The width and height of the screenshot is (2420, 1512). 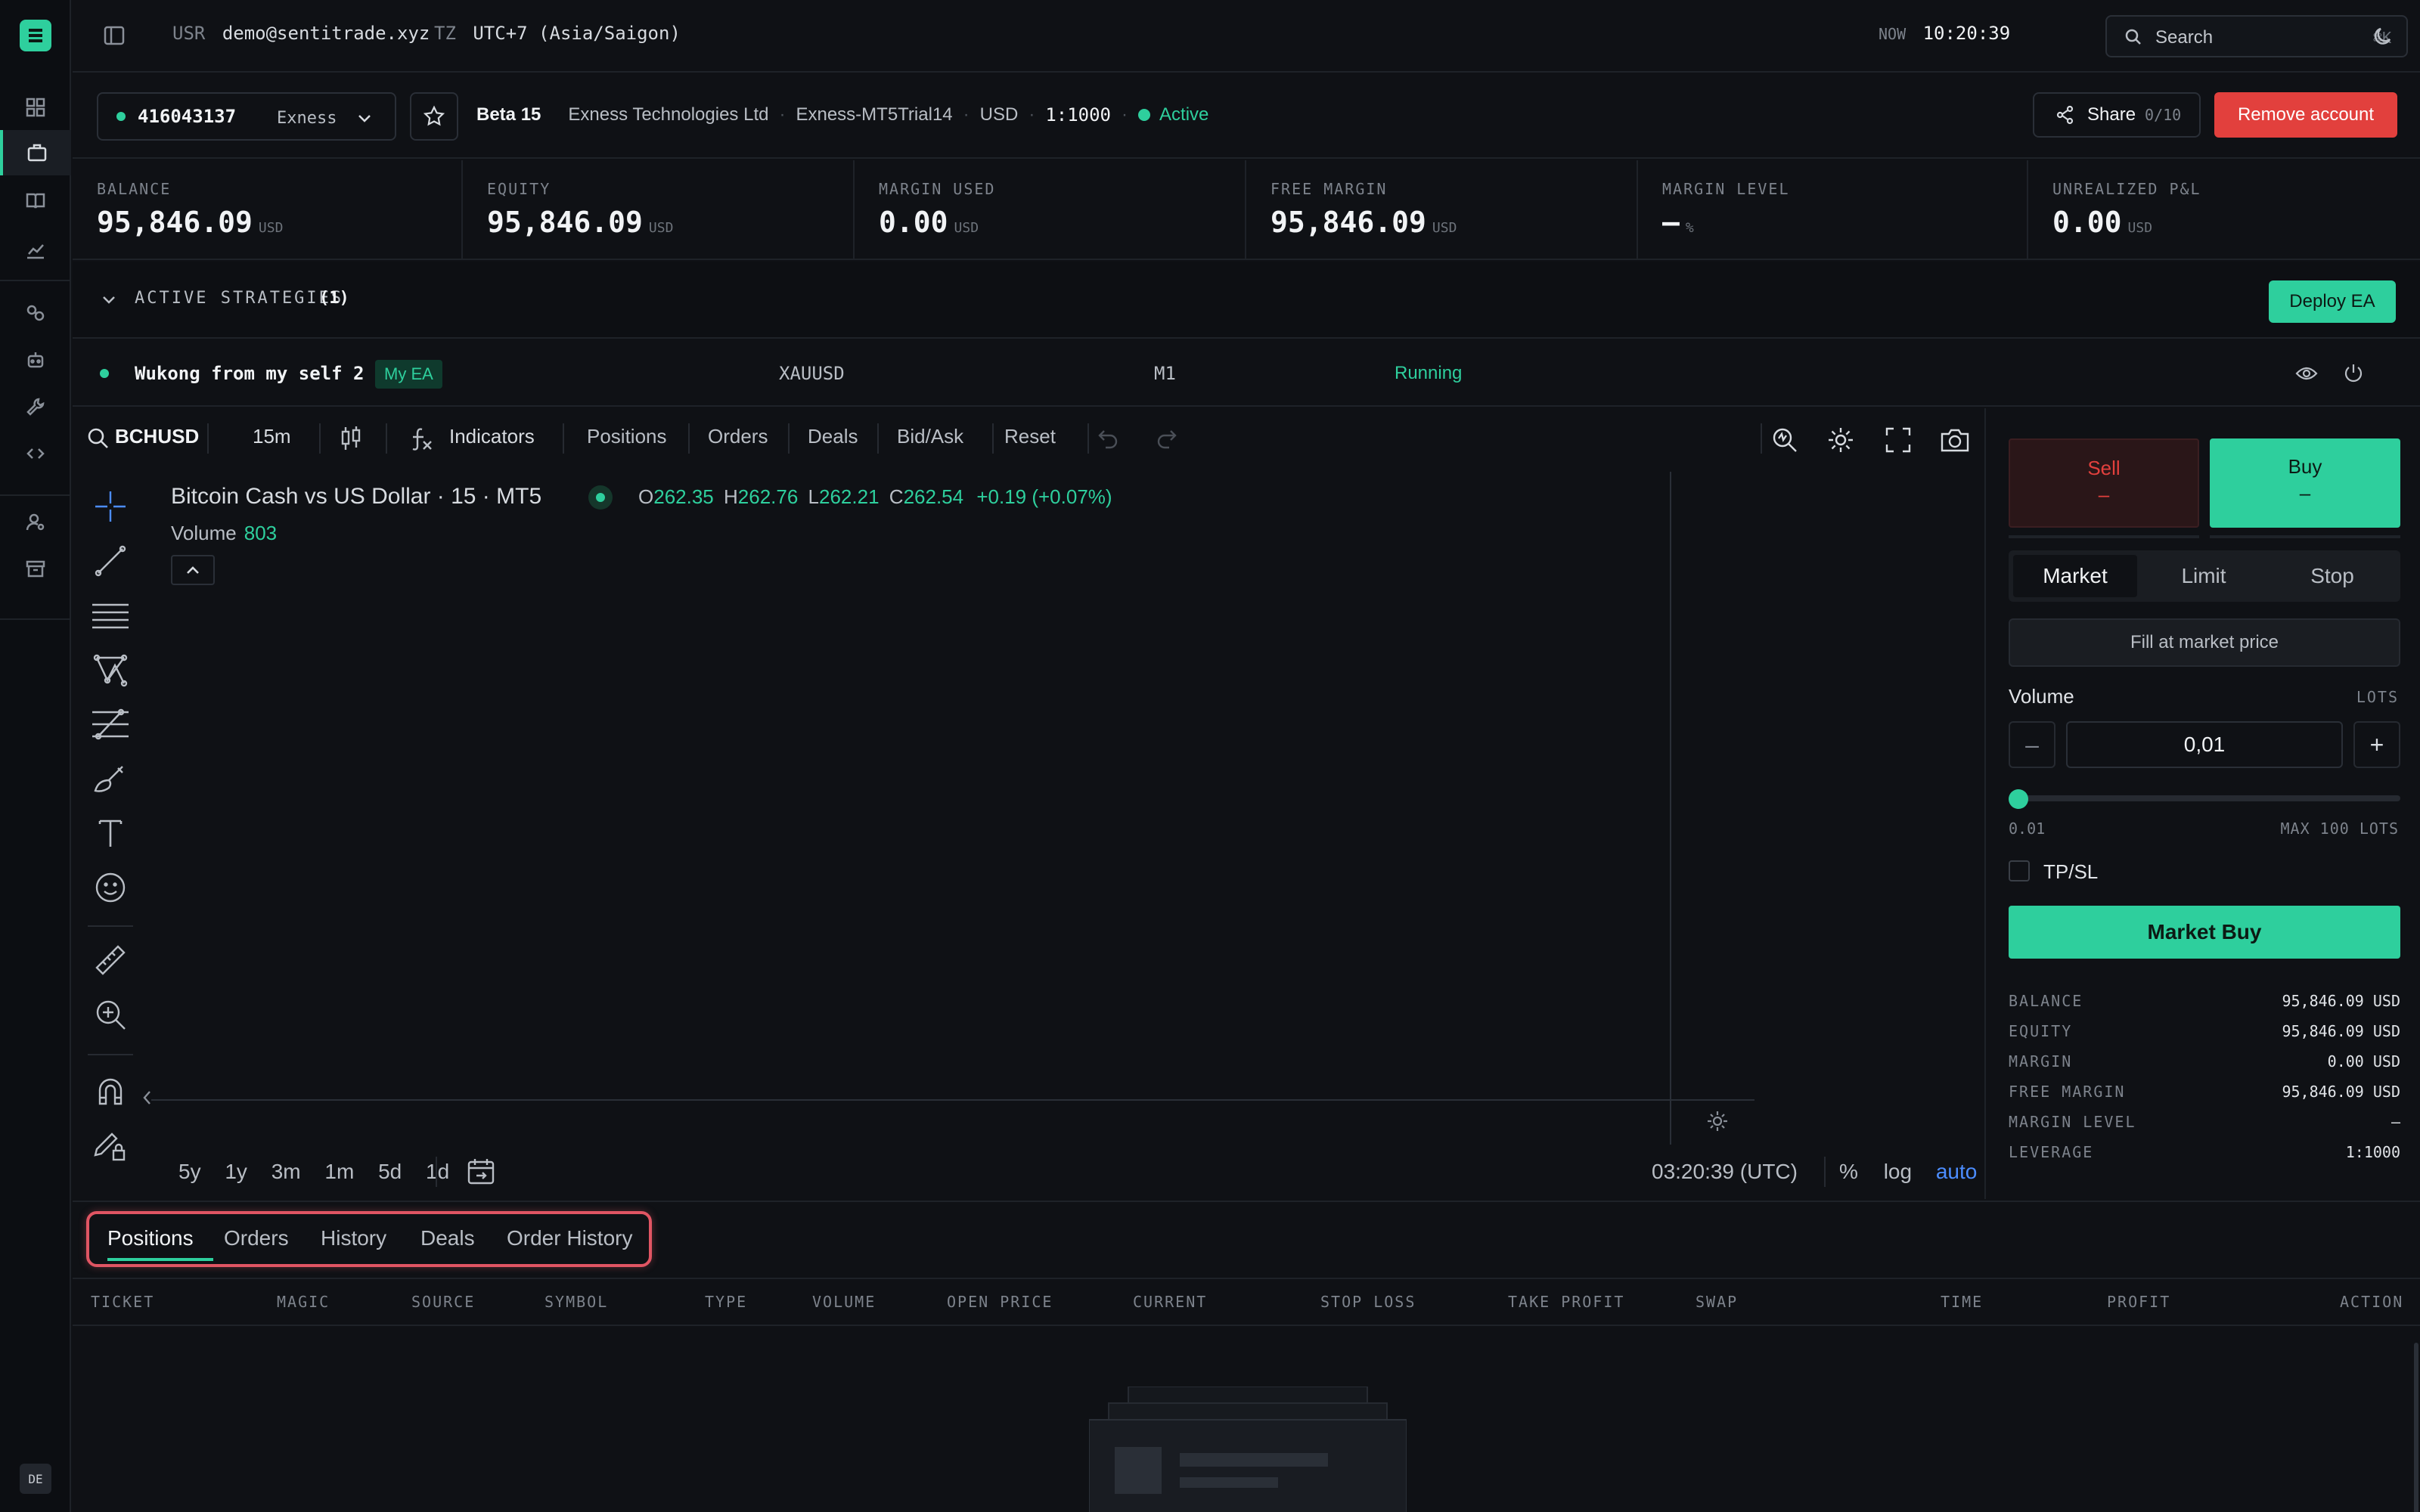 I want to click on tab-stop: Stop, so click(x=2332, y=576).